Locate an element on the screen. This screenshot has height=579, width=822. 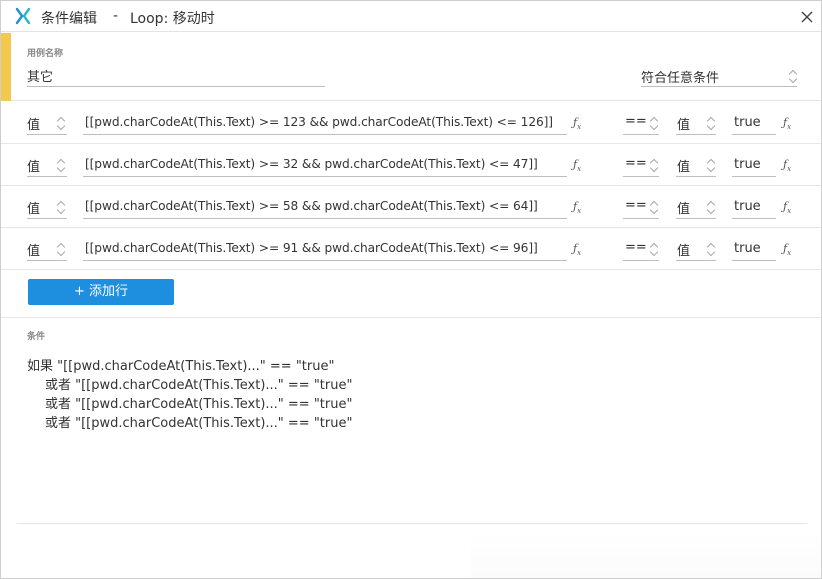
footer-divider is located at coordinates (412, 523).